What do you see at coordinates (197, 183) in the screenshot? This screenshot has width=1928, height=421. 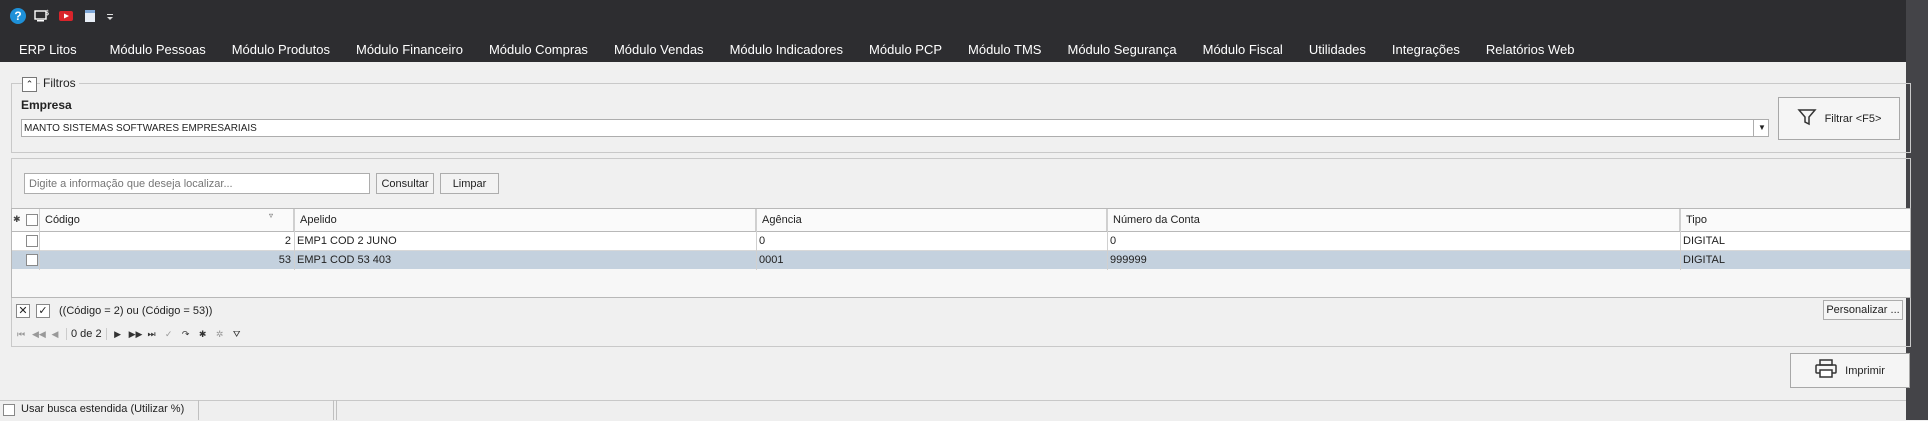 I see `search-input` at bounding box center [197, 183].